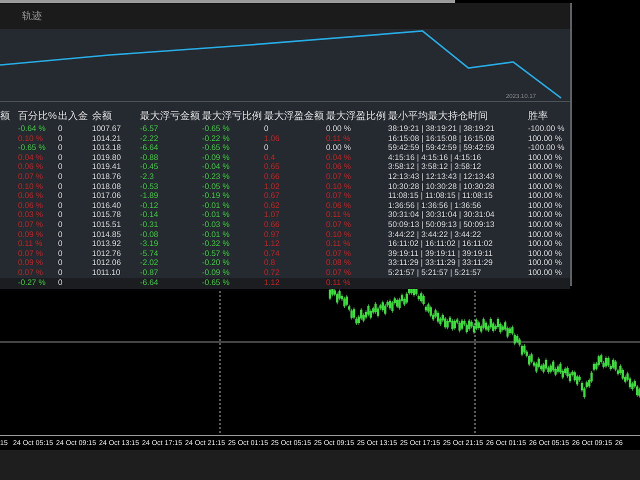 The height and width of the screenshot is (480, 640). Describe the element at coordinates (438, 117) in the screenshot. I see `column-header: 最小平均最大持仓时间` at that location.